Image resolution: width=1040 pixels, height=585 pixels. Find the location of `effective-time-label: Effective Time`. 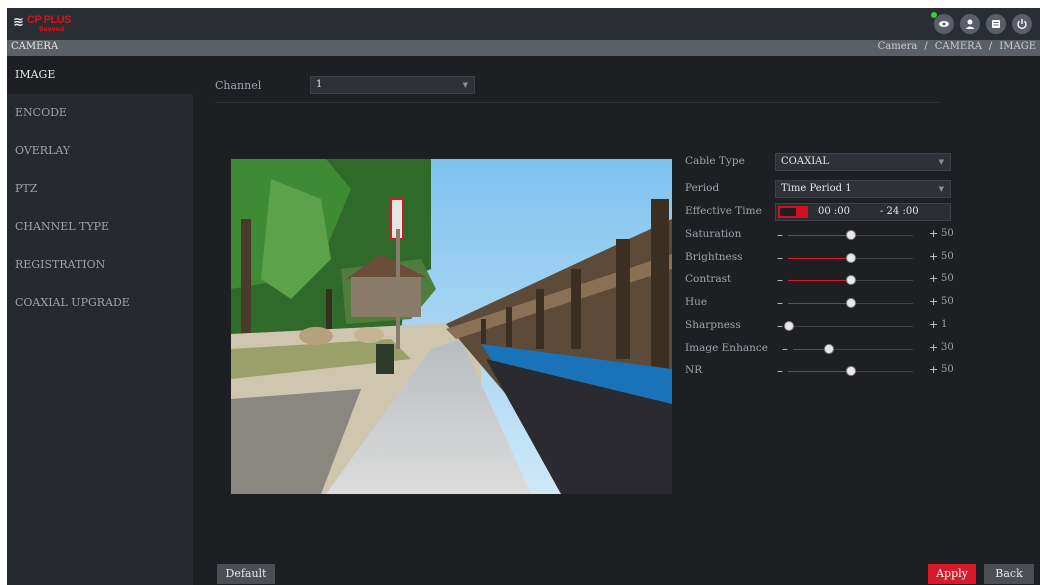

effective-time-label: Effective Time is located at coordinates (723, 211).